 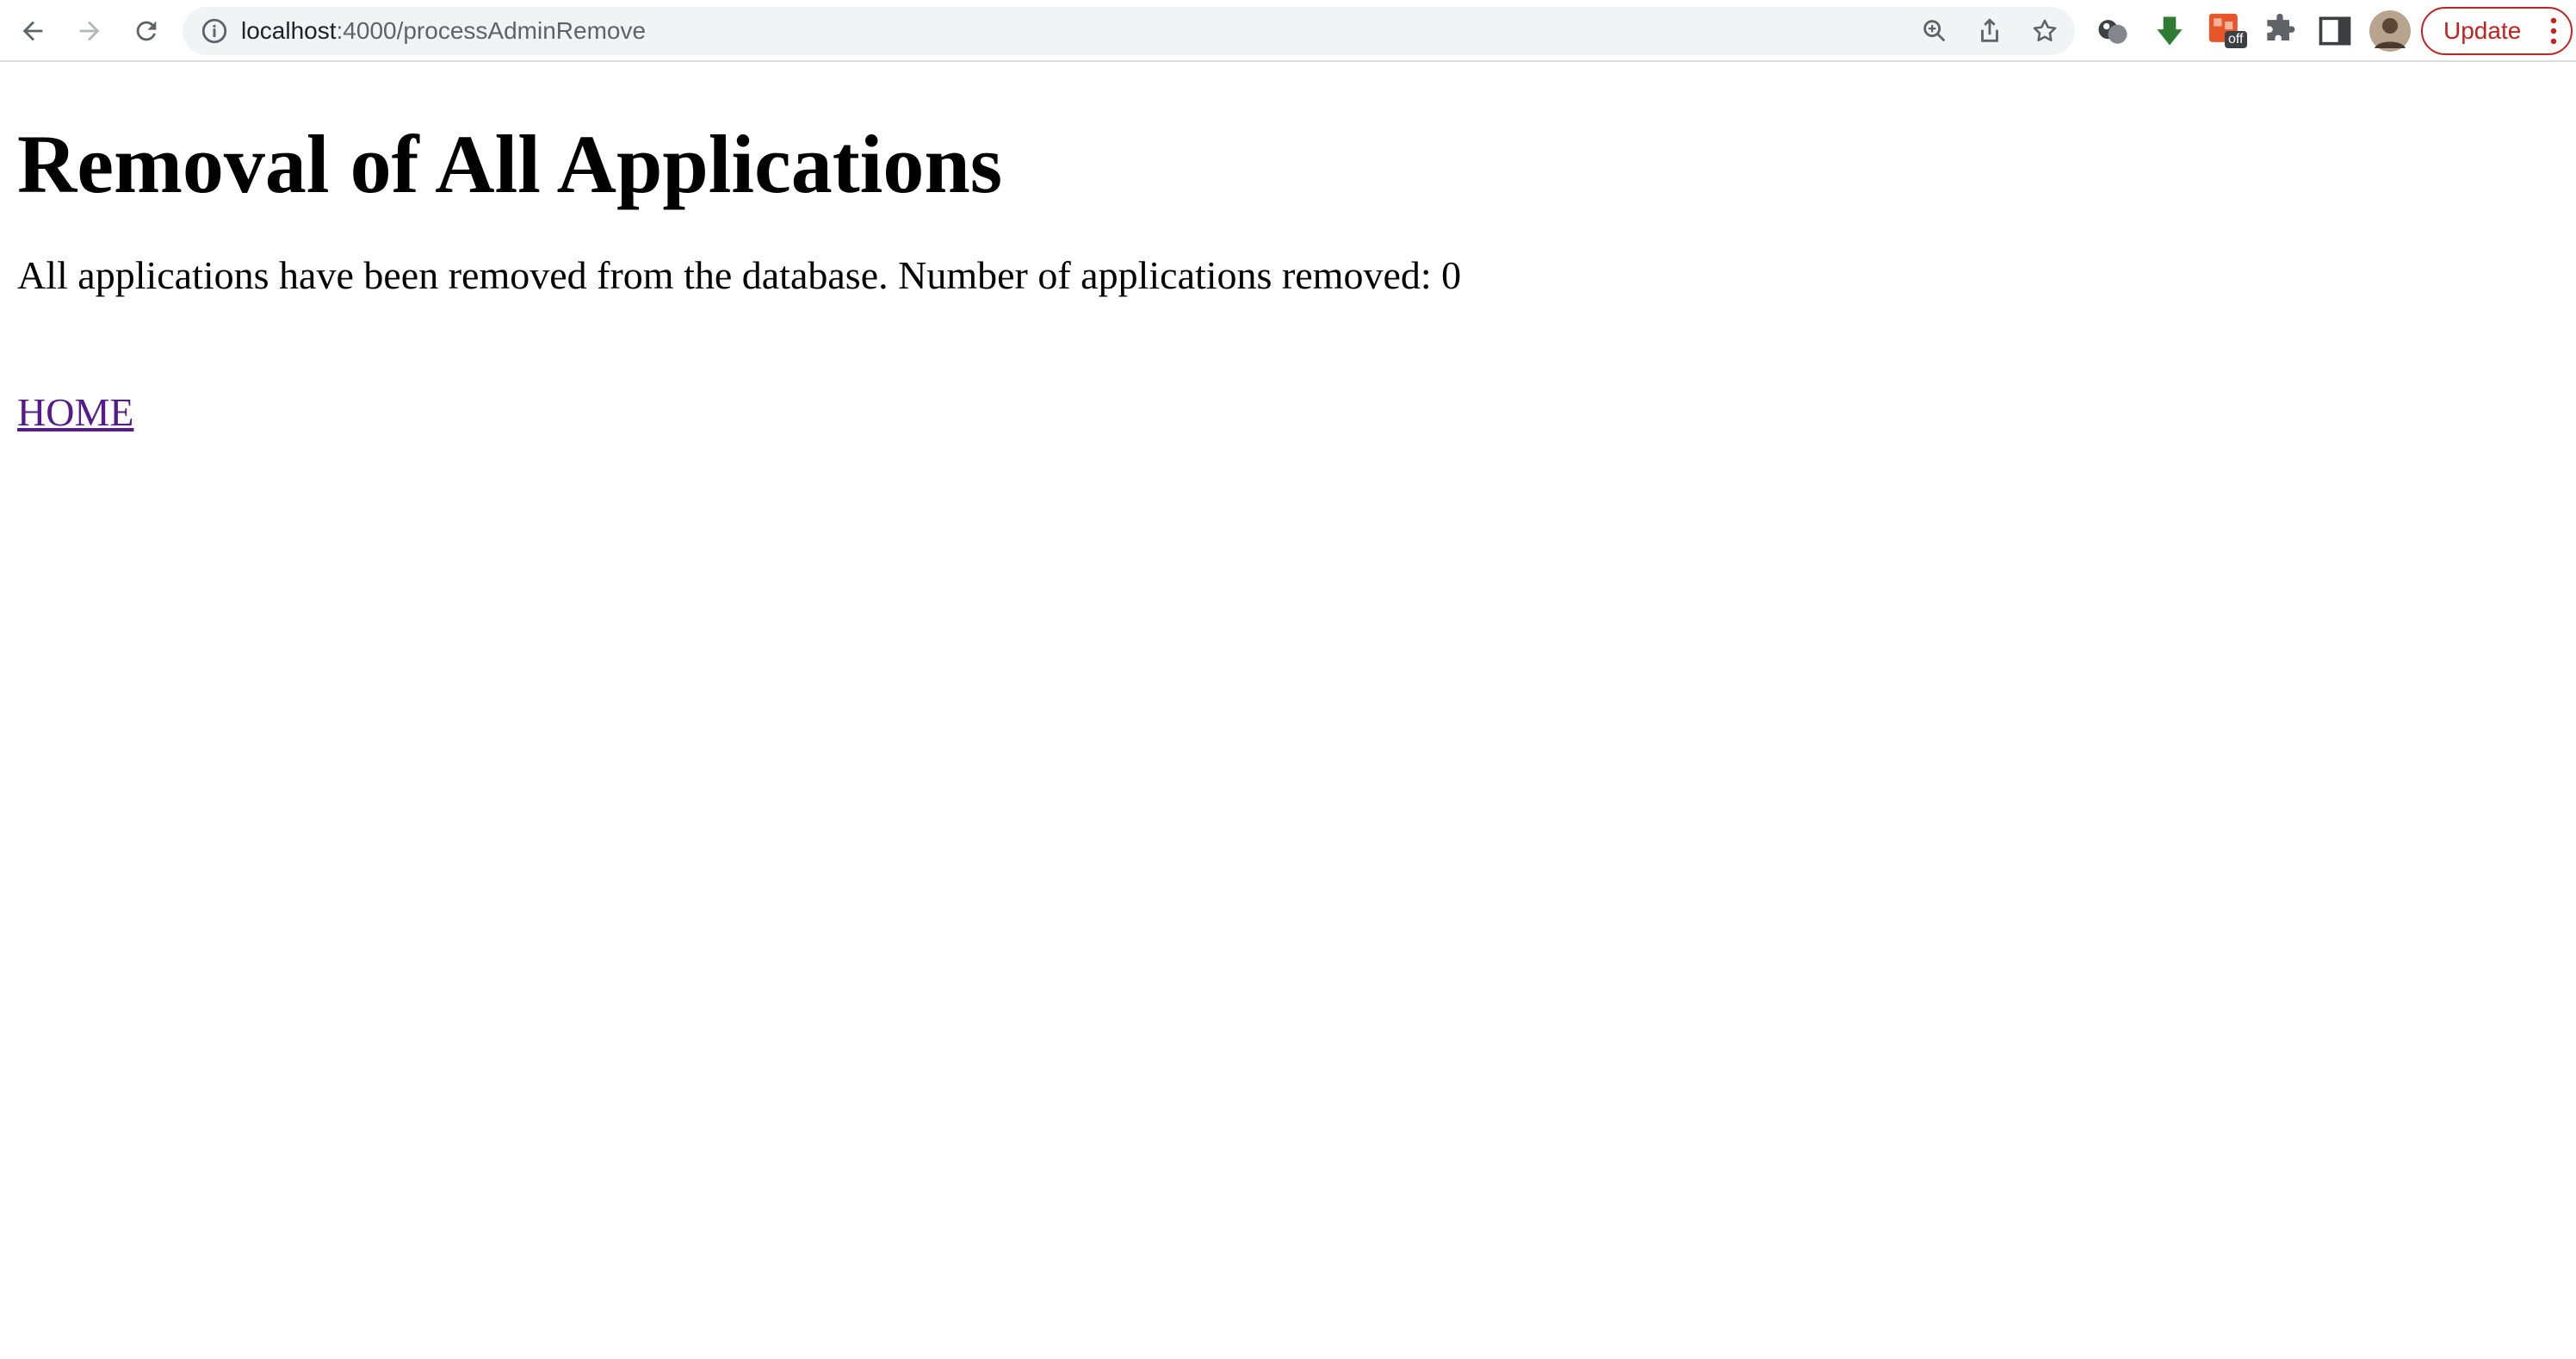 What do you see at coordinates (289, 30) in the screenshot?
I see `url-host: localhost` at bounding box center [289, 30].